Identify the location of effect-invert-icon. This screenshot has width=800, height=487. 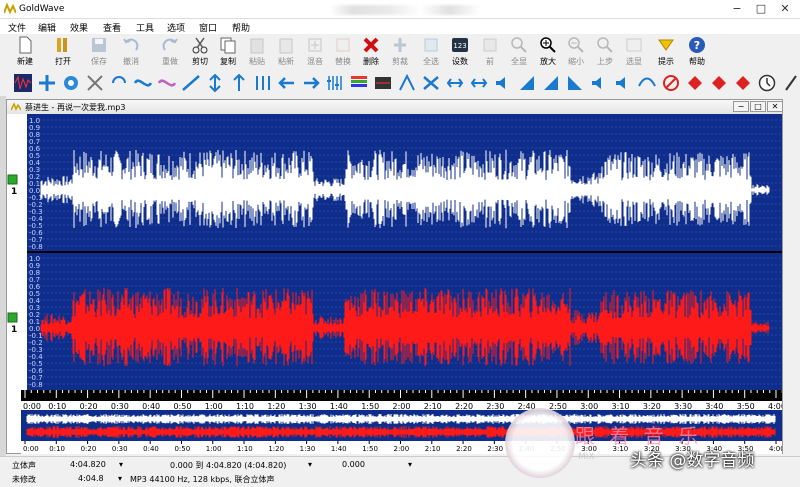
(215, 83).